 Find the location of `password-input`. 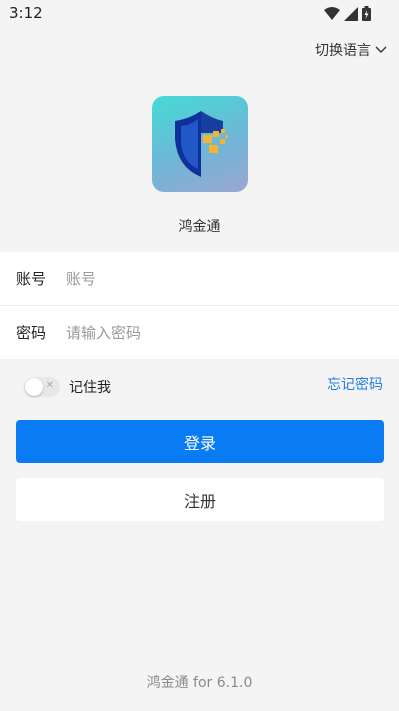

password-input is located at coordinates (216, 332).